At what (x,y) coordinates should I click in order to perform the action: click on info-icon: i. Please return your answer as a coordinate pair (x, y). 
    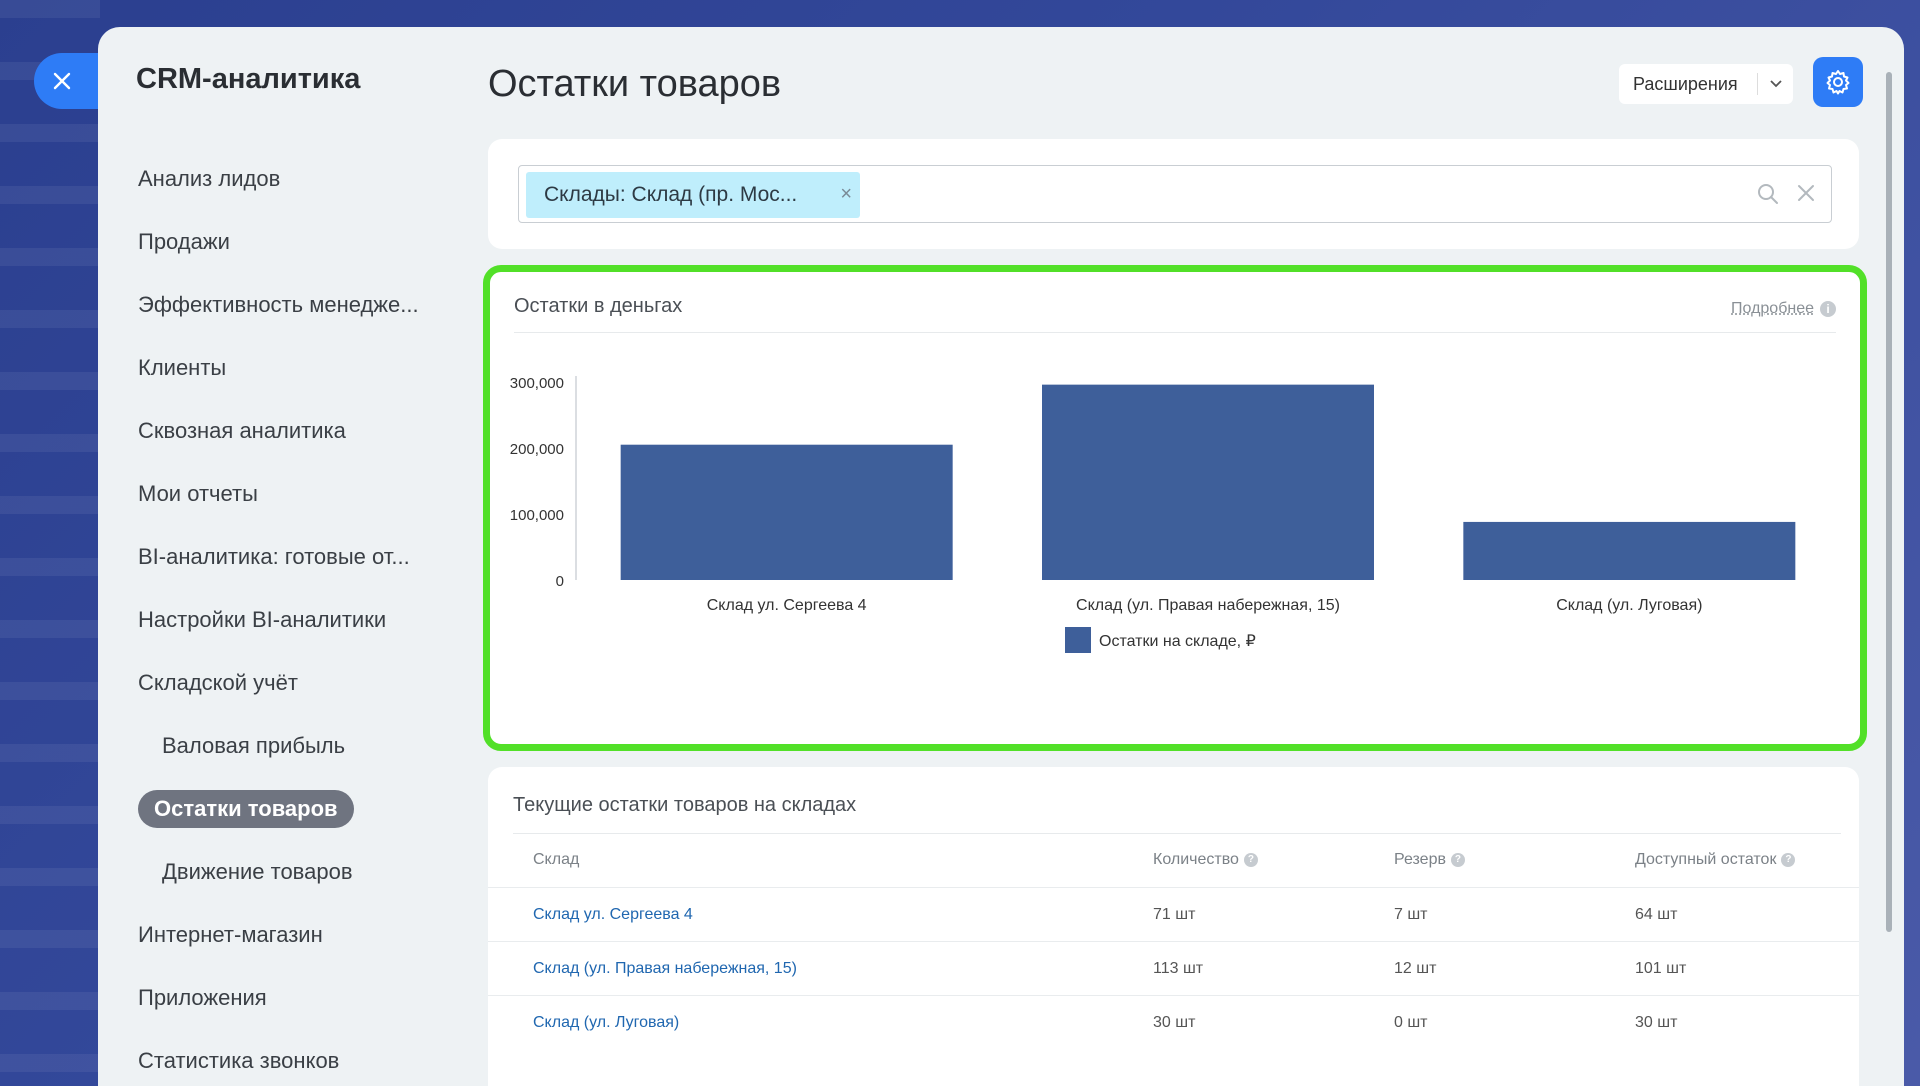
    Looking at the image, I should click on (1828, 309).